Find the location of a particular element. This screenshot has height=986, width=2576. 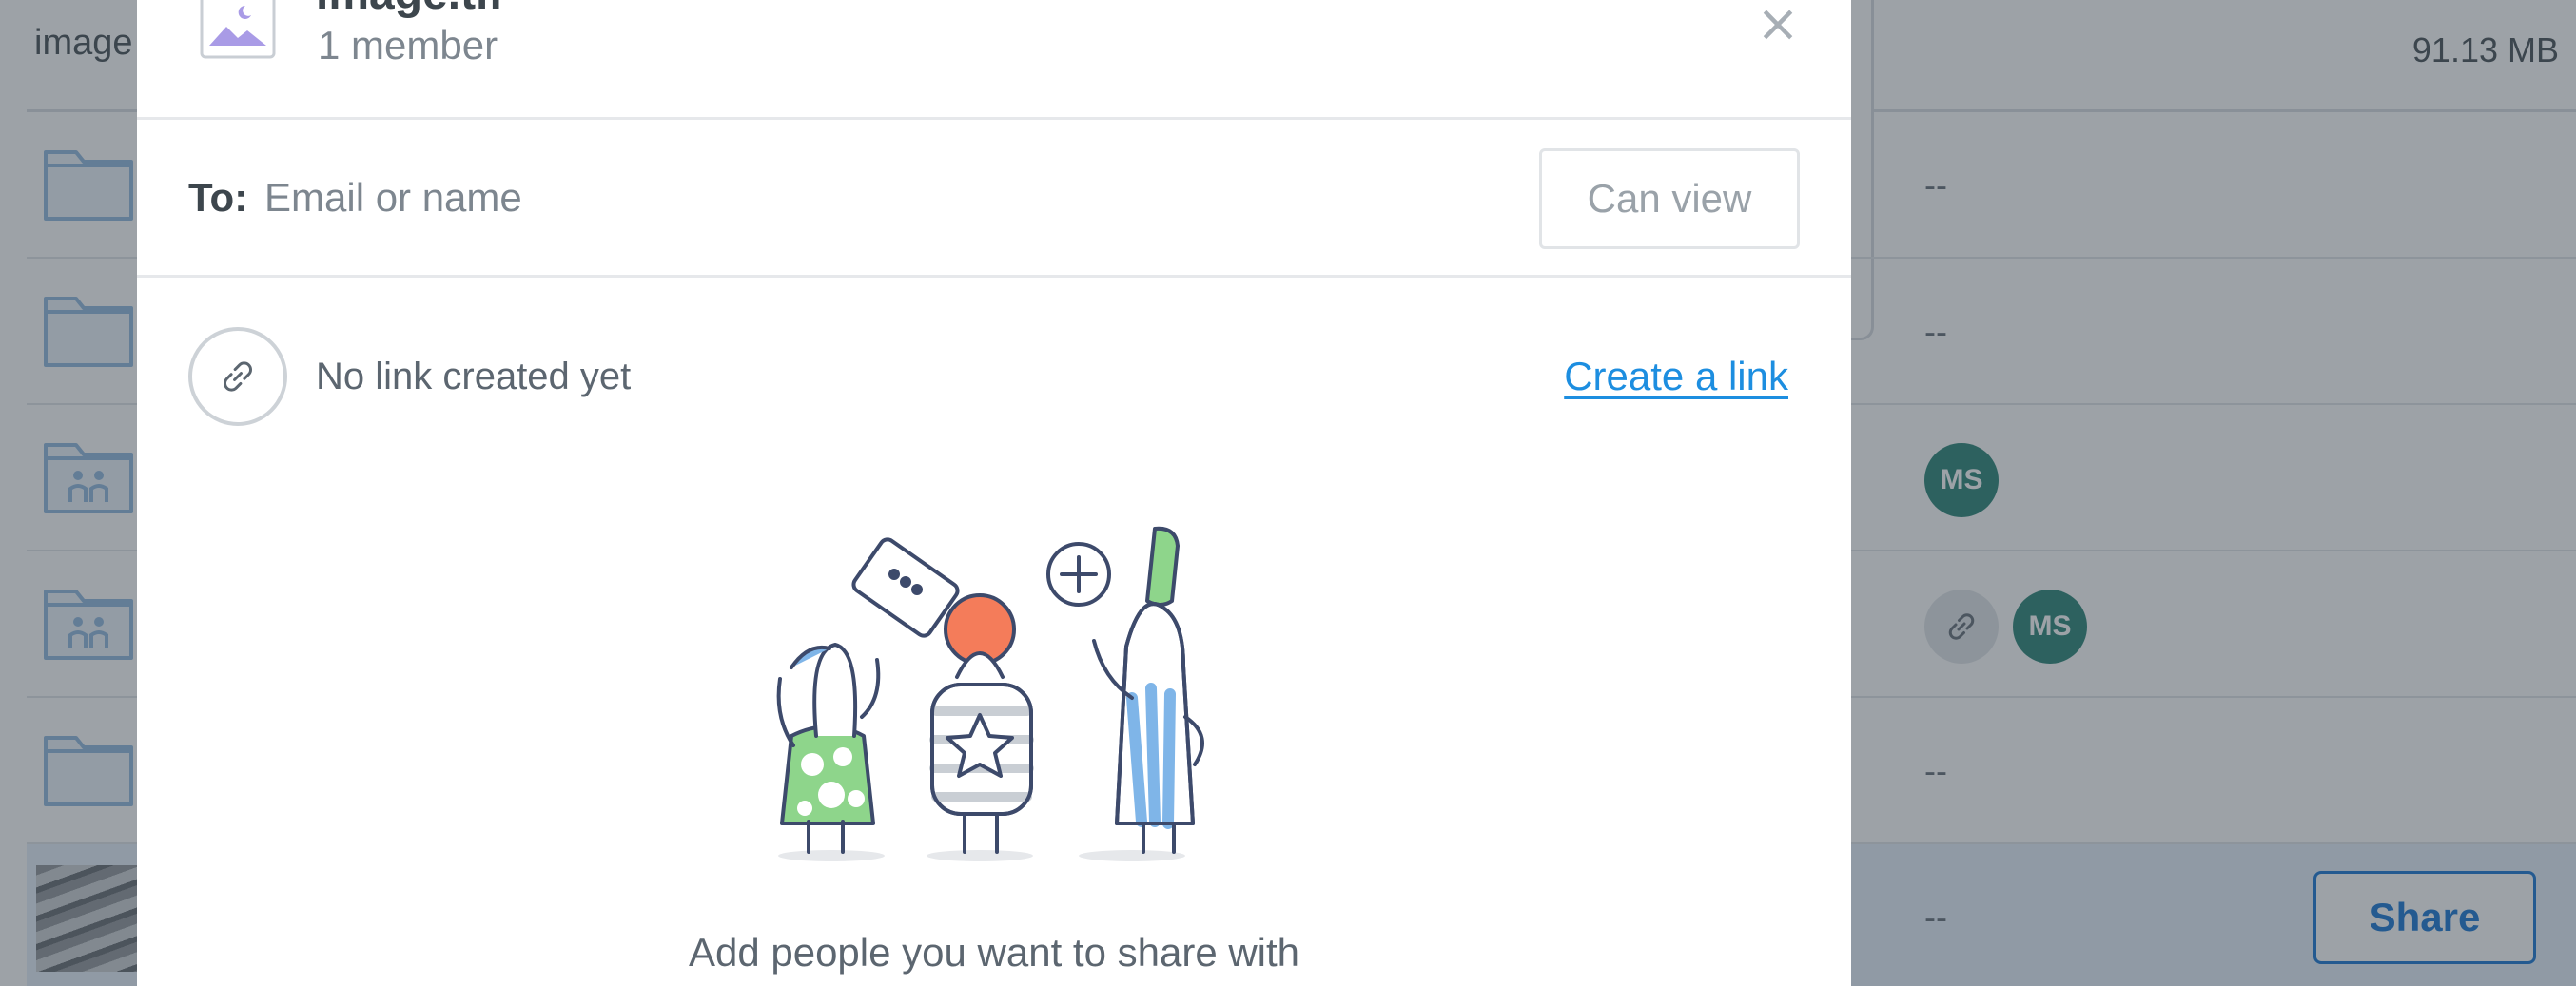

close-icon: × is located at coordinates (1778, 24).